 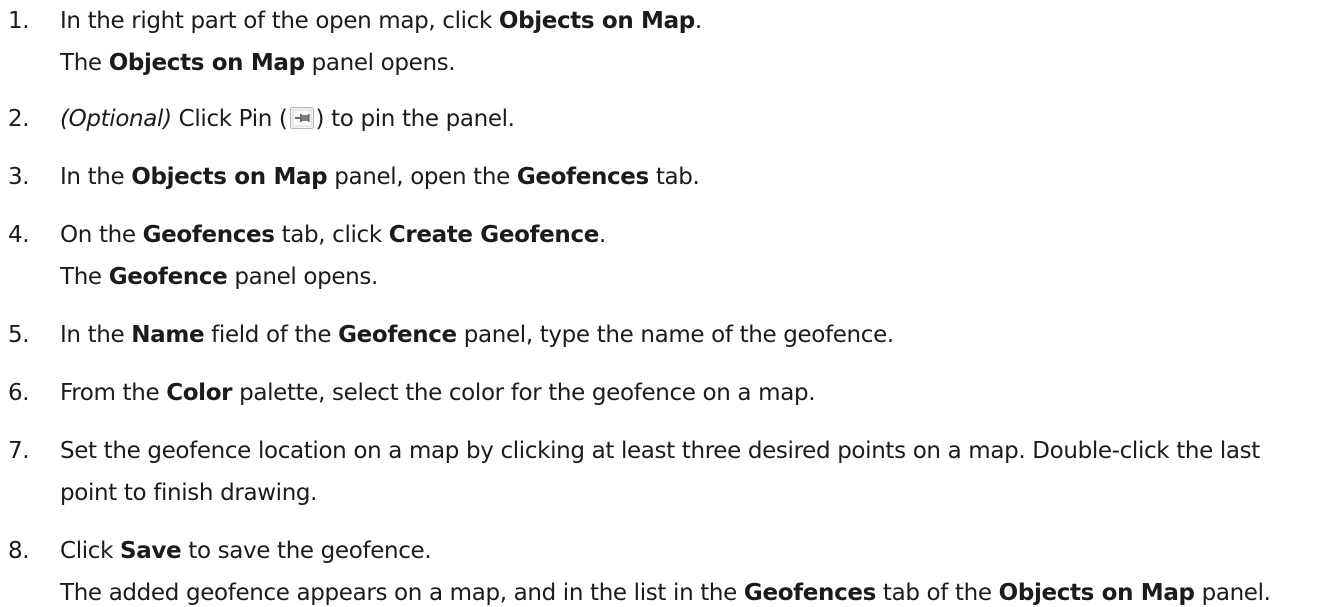 What do you see at coordinates (415, 119) in the screenshot?
I see `text-run: ) to pin the panel.` at bounding box center [415, 119].